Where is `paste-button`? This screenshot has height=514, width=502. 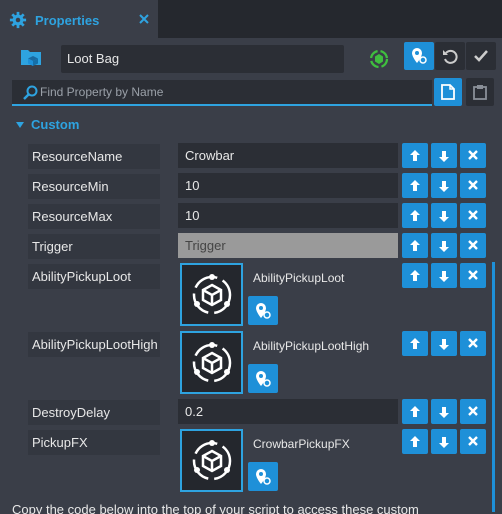 paste-button is located at coordinates (480, 92).